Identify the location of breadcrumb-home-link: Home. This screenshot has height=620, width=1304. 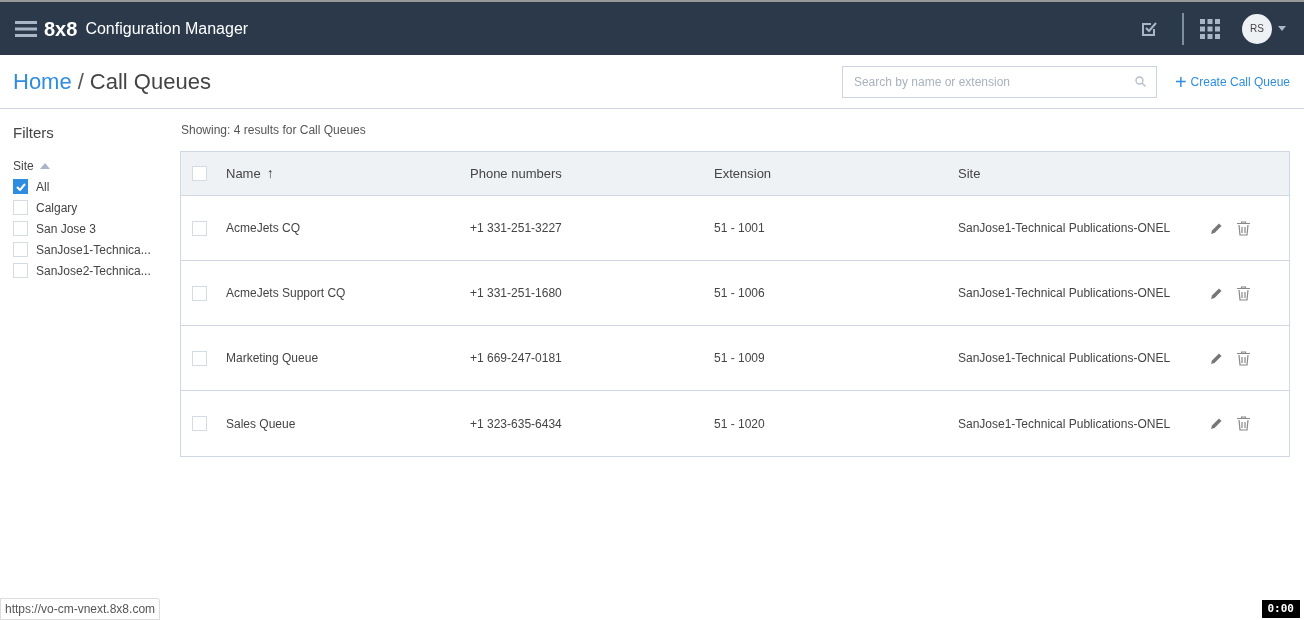
(42, 81).